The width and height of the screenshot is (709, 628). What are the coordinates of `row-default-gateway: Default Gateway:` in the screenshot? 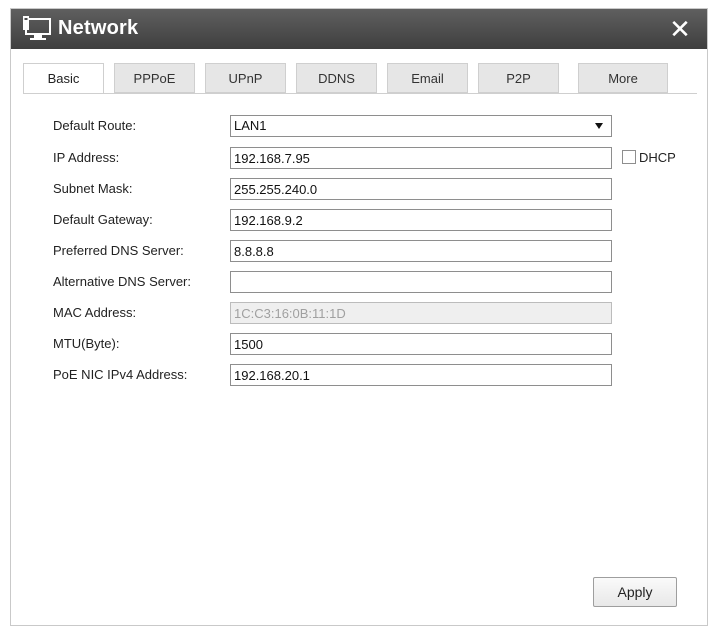 It's located at (359, 221).